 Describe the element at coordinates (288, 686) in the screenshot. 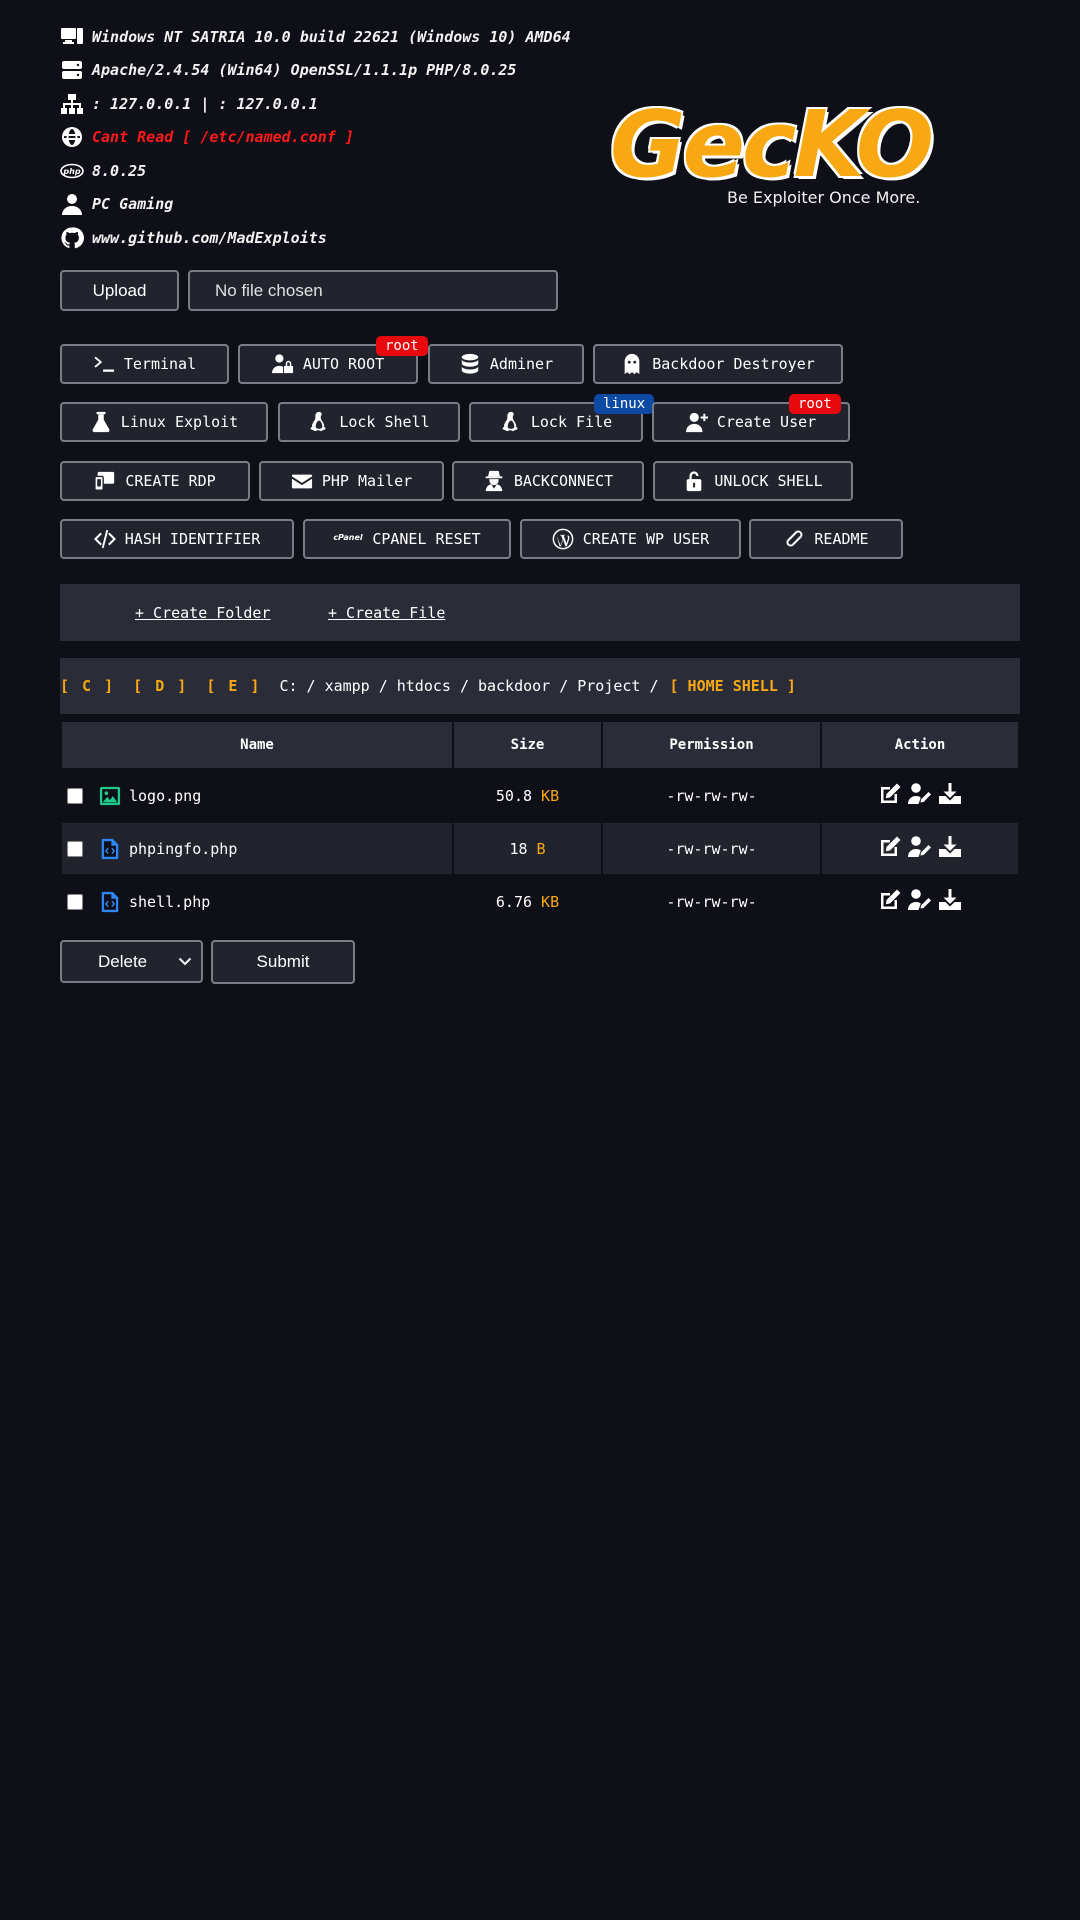

I see `path-segment-c: C:` at that location.